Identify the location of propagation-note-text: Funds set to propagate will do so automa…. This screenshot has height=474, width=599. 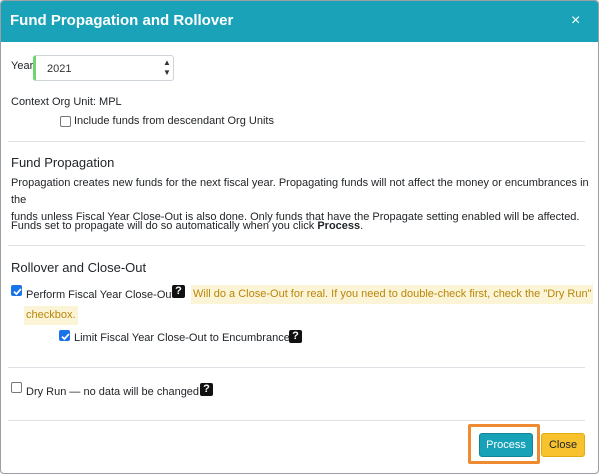
(164, 226).